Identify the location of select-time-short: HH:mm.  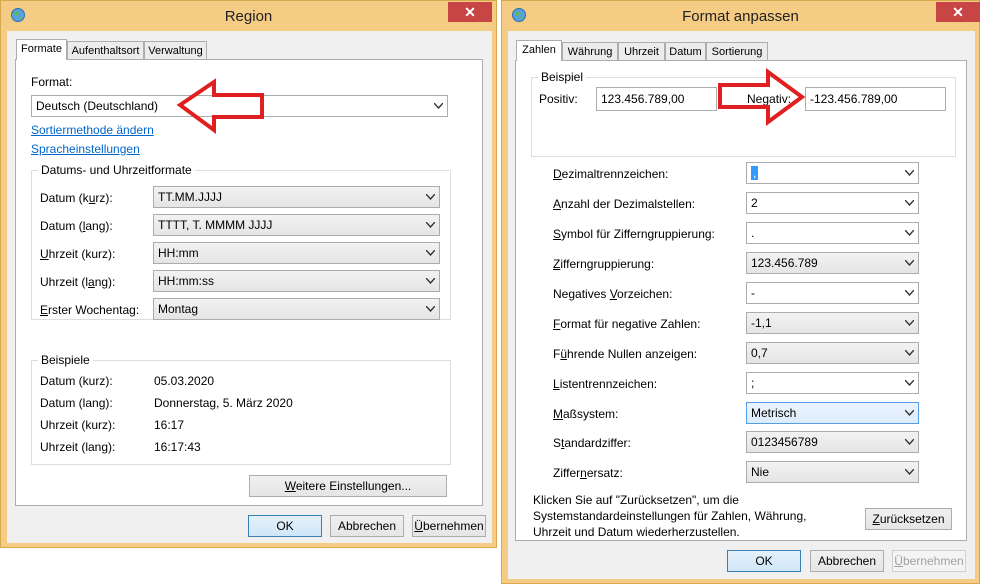
(296, 253).